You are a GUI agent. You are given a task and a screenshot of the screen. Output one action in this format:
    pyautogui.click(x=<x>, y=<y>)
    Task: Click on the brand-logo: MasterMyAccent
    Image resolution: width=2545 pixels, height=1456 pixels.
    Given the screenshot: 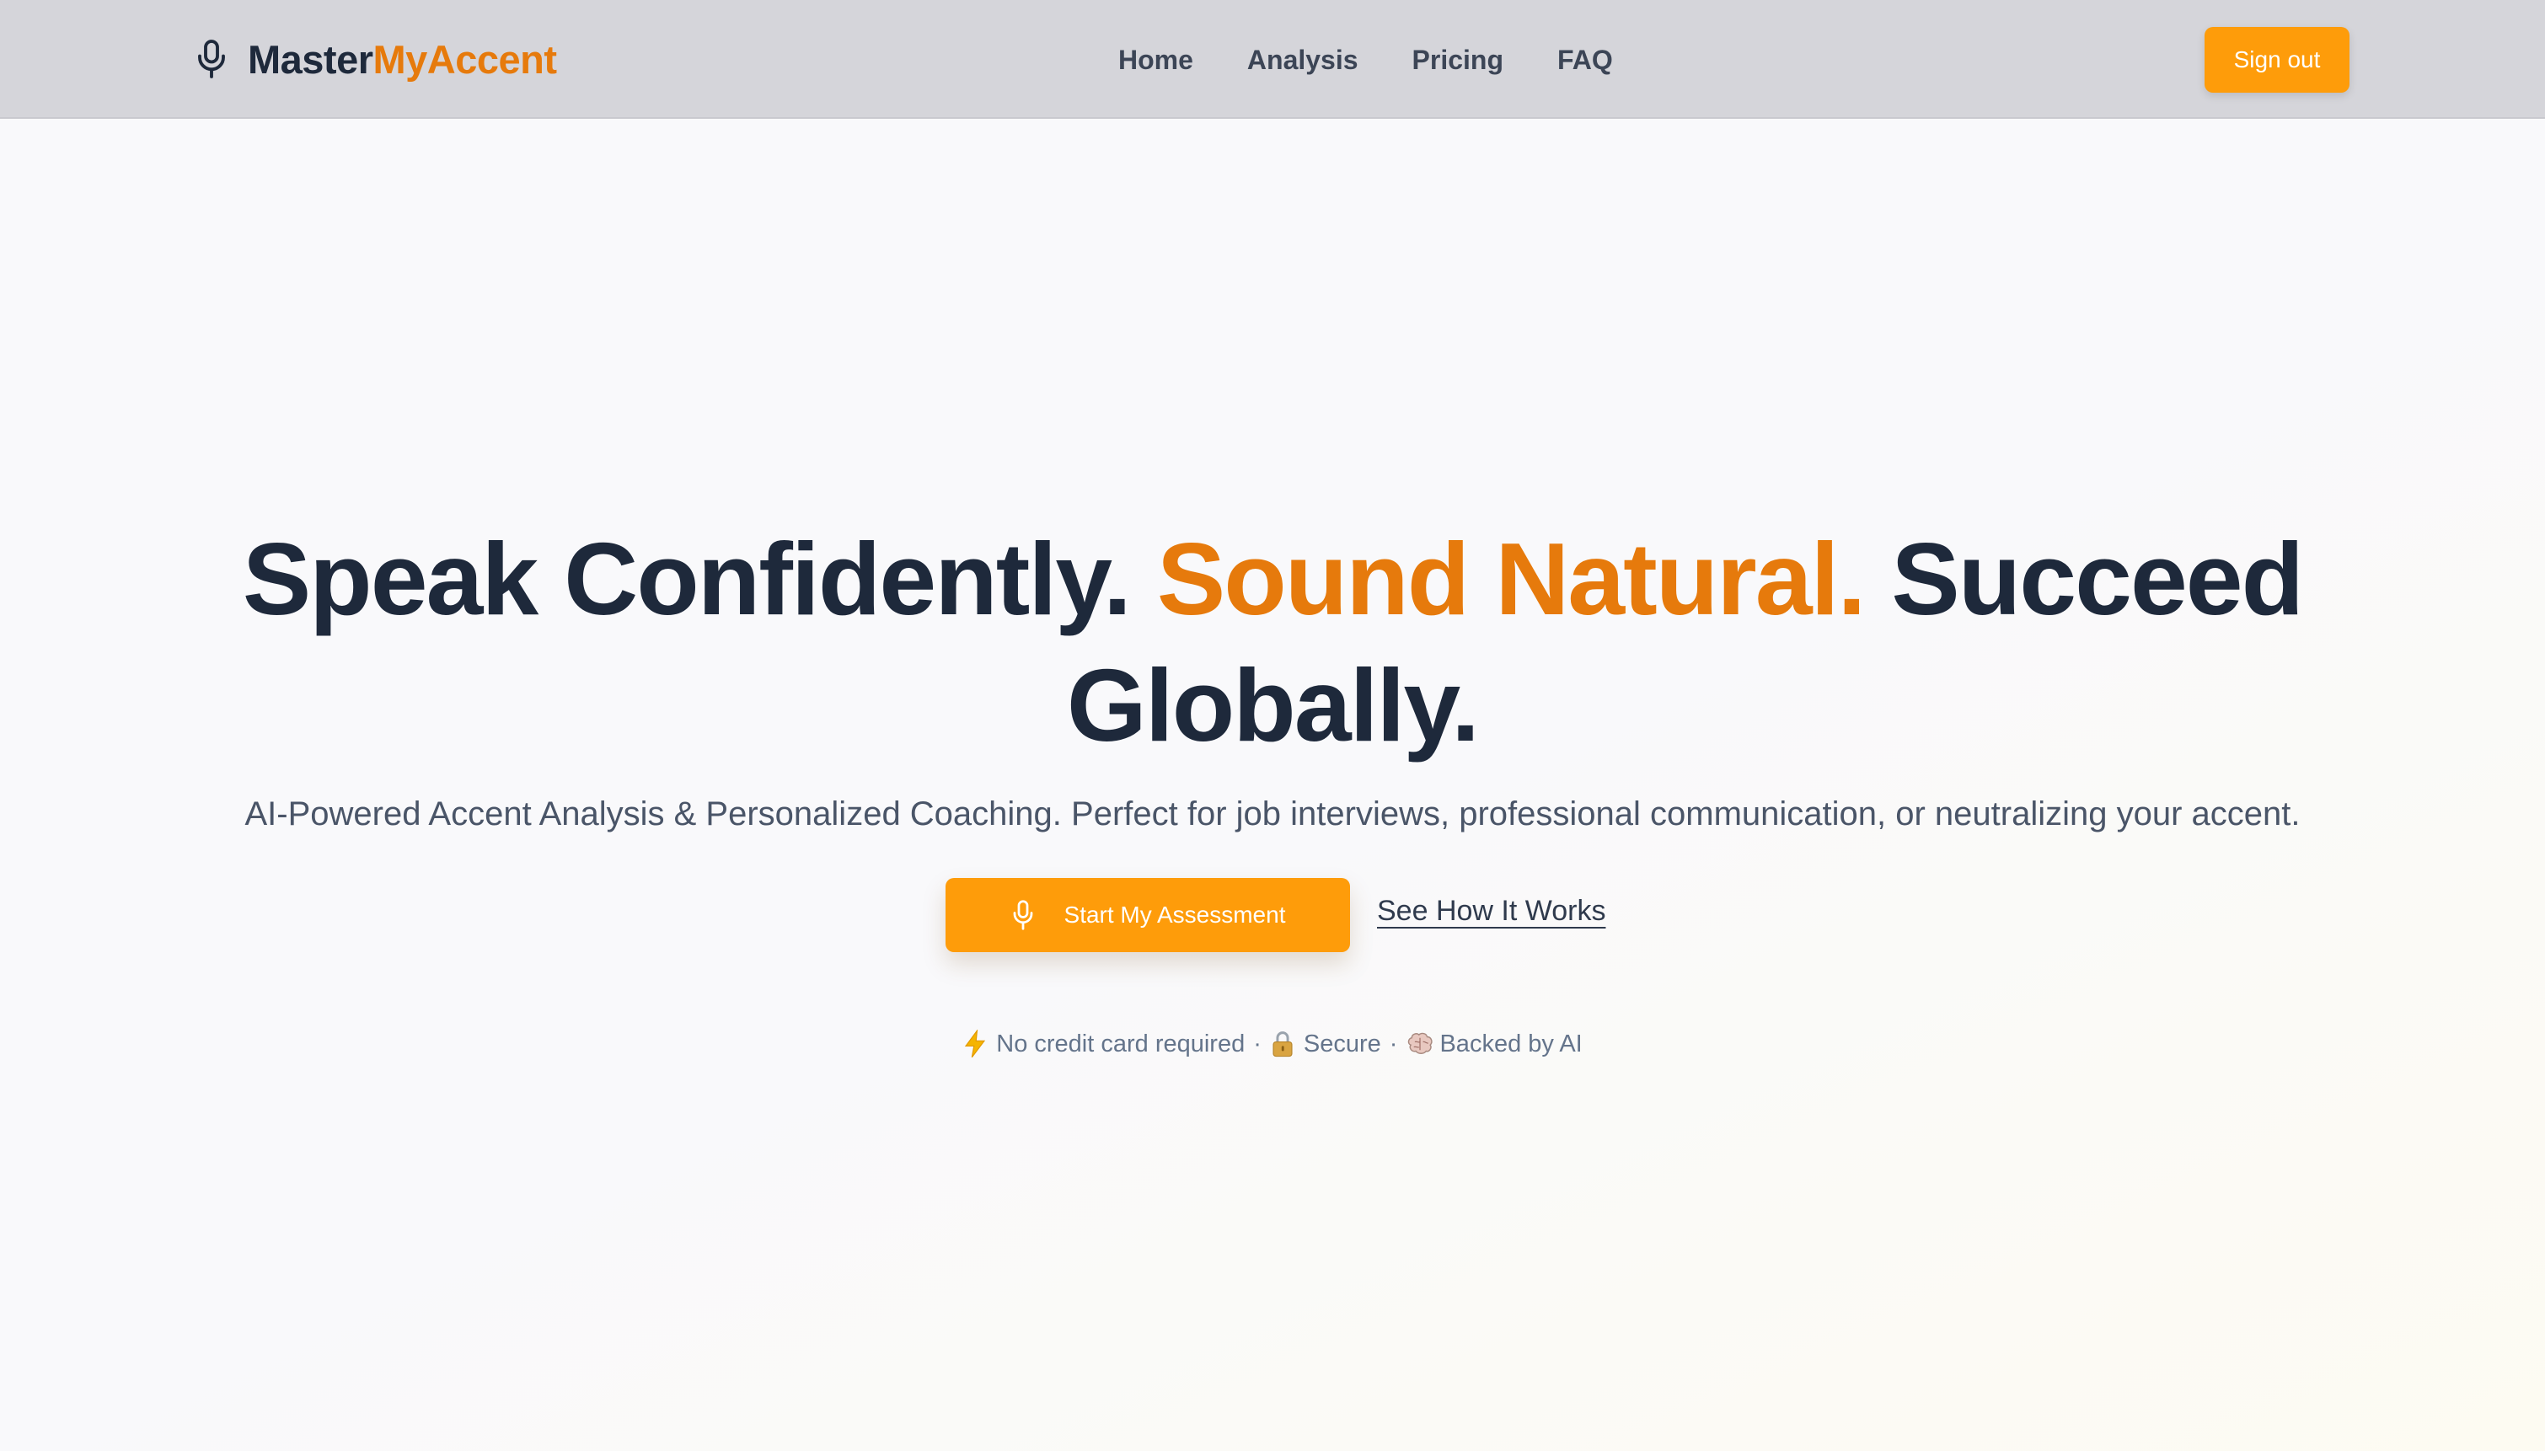 What is the action you would take?
    pyautogui.click(x=375, y=59)
    